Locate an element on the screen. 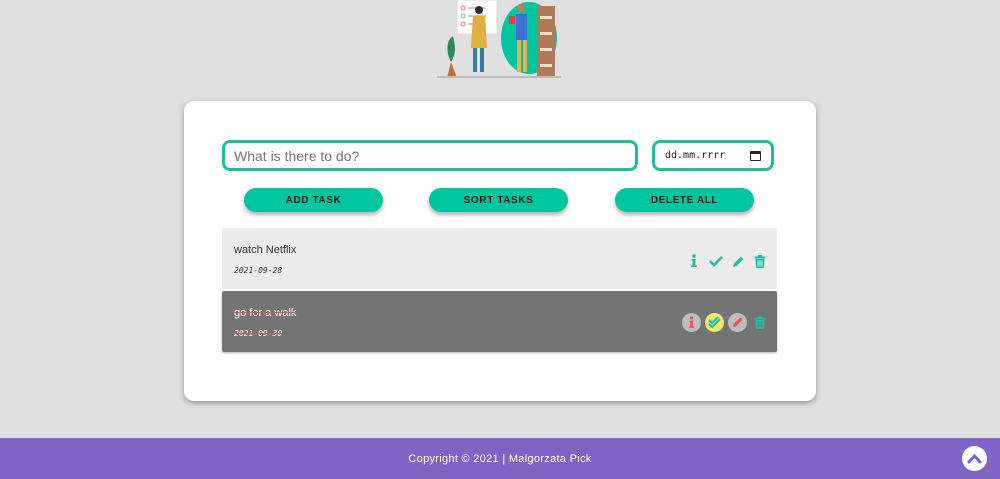 The height and width of the screenshot is (479, 1000). double-check-icon is located at coordinates (714, 322).